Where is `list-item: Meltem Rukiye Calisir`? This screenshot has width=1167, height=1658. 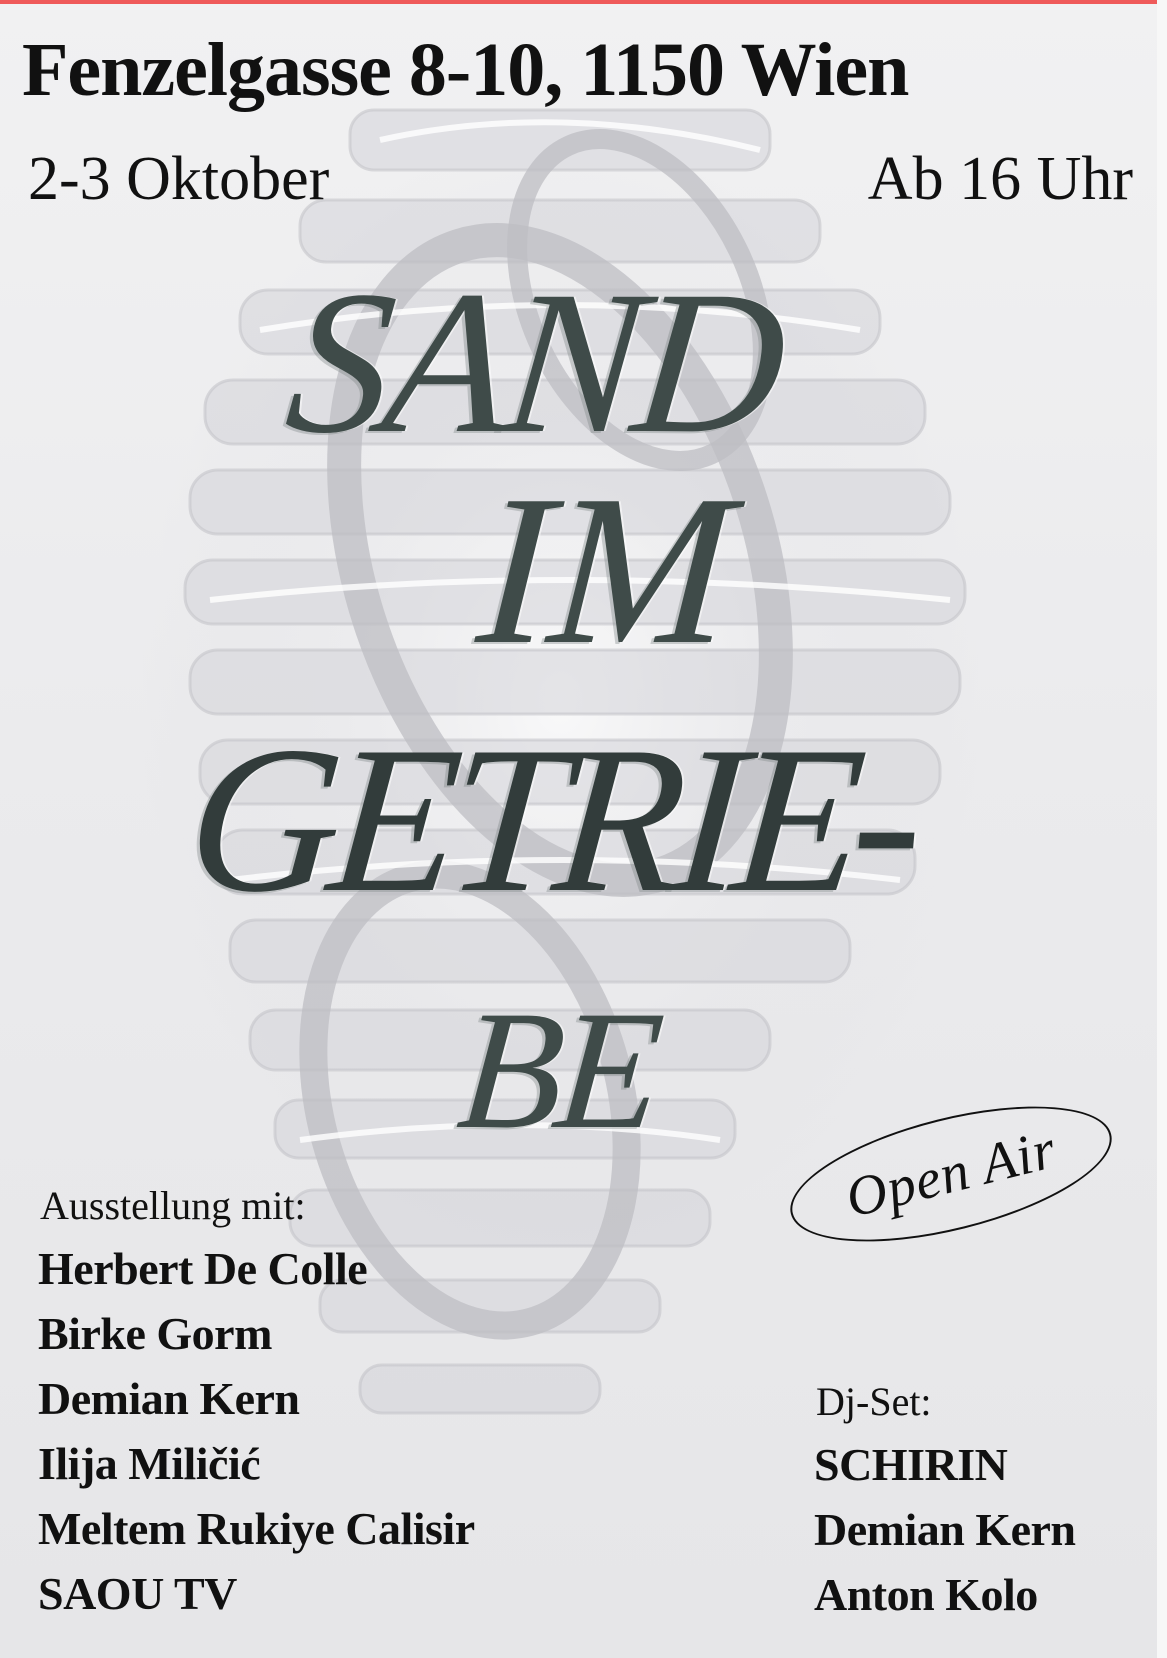 list-item: Meltem Rukiye Calisir is located at coordinates (256, 1528).